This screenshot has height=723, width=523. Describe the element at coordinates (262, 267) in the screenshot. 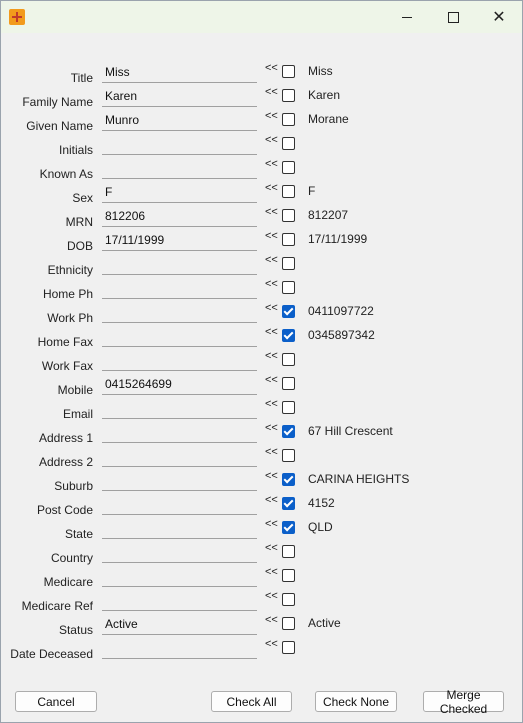

I see `field-row: Ethnicity <<` at that location.